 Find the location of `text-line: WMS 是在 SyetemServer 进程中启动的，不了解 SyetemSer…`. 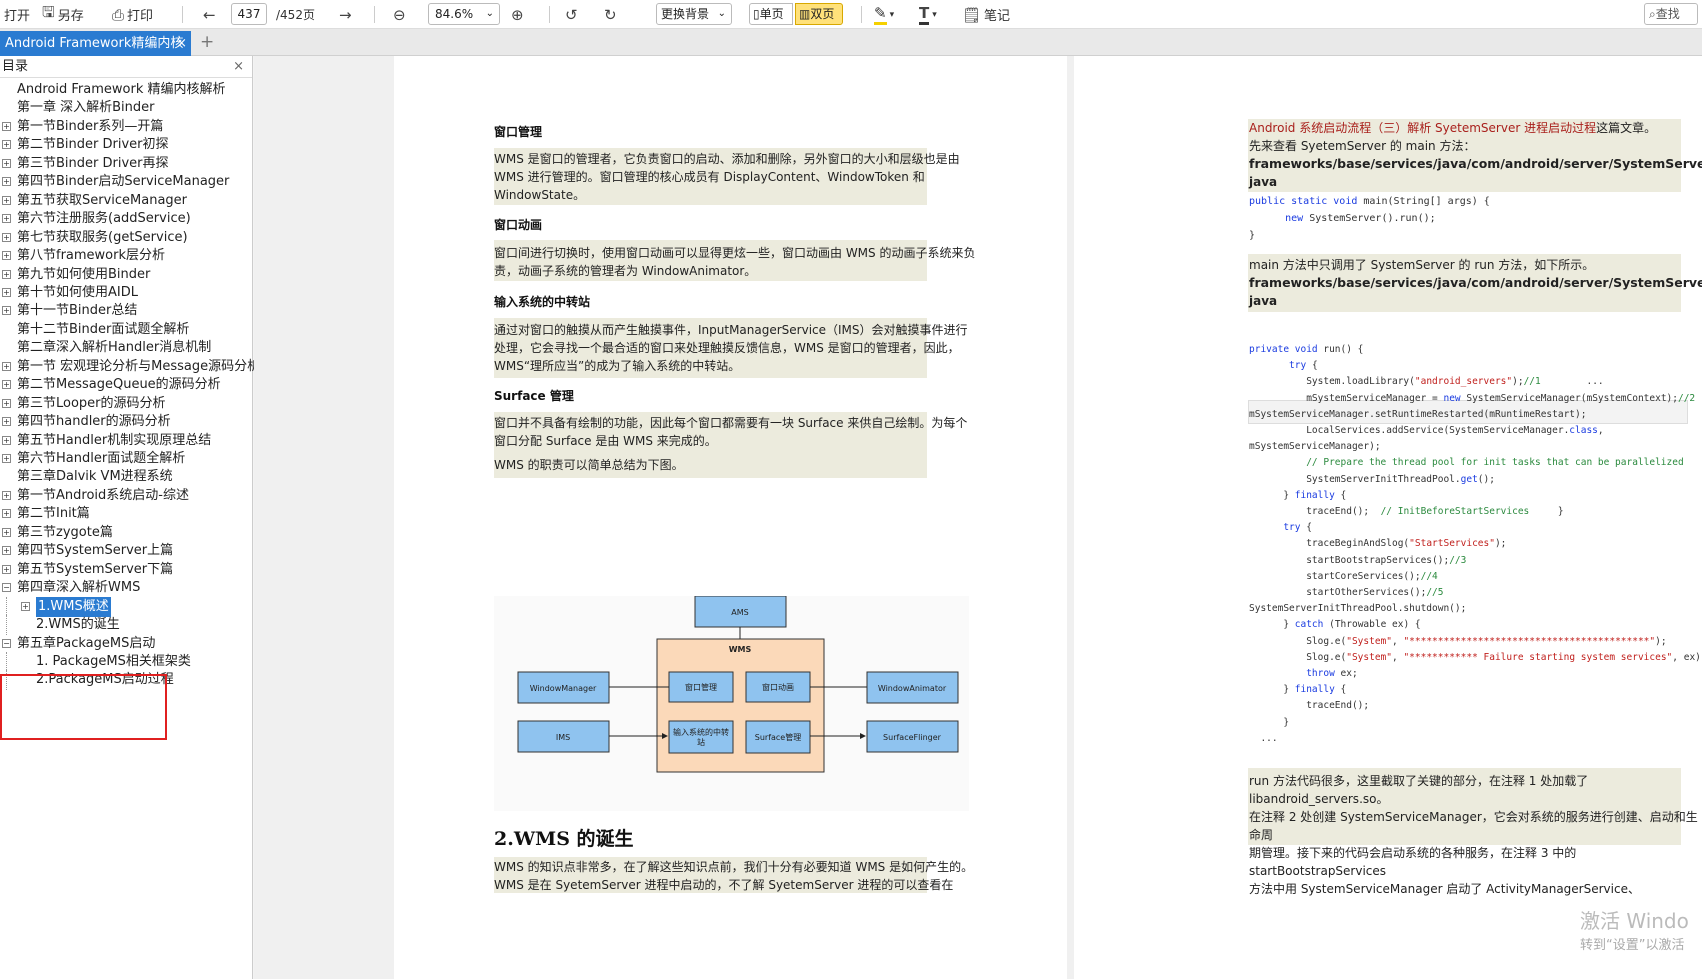

text-line: WMS 是在 SyetemServer 进程中启动的，不了解 SyetemSer… is located at coordinates (724, 885).